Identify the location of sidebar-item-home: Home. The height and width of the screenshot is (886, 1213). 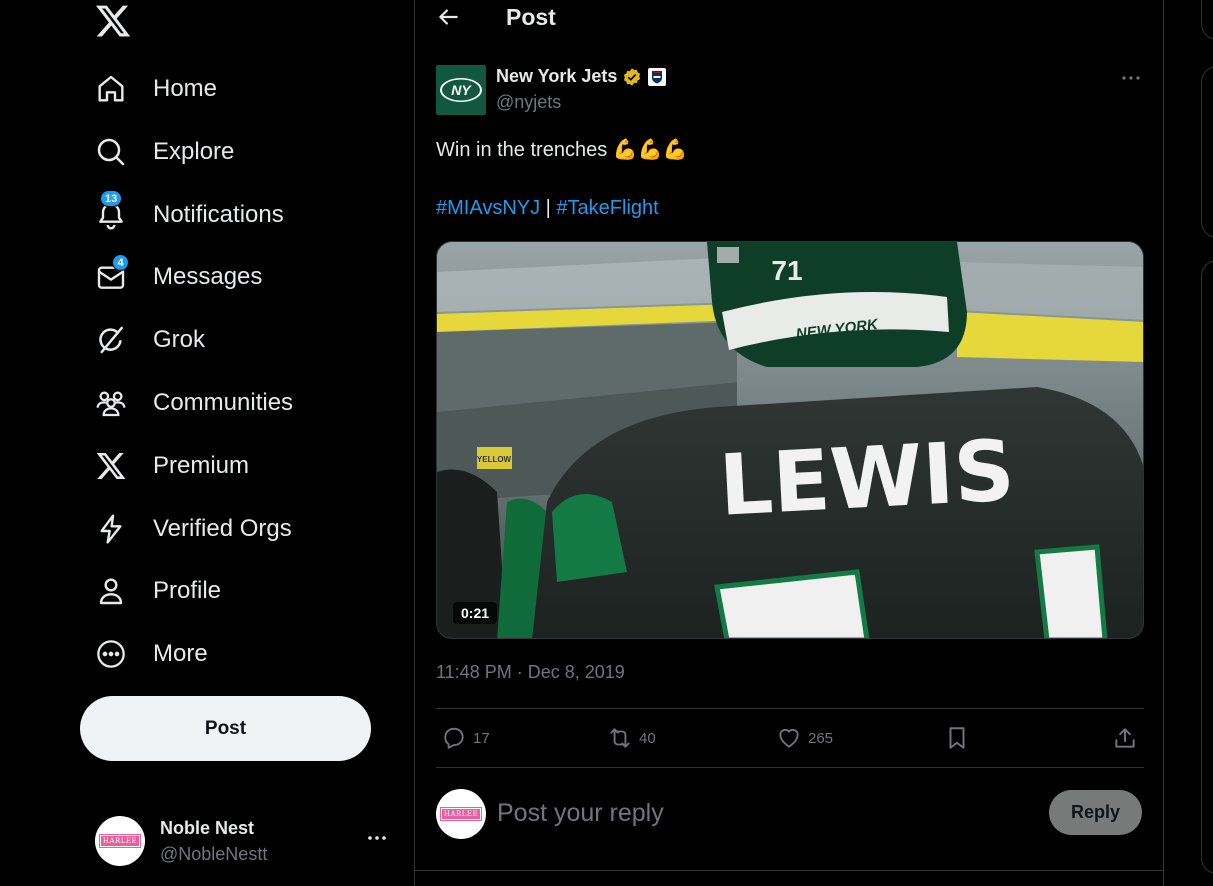
(155, 89).